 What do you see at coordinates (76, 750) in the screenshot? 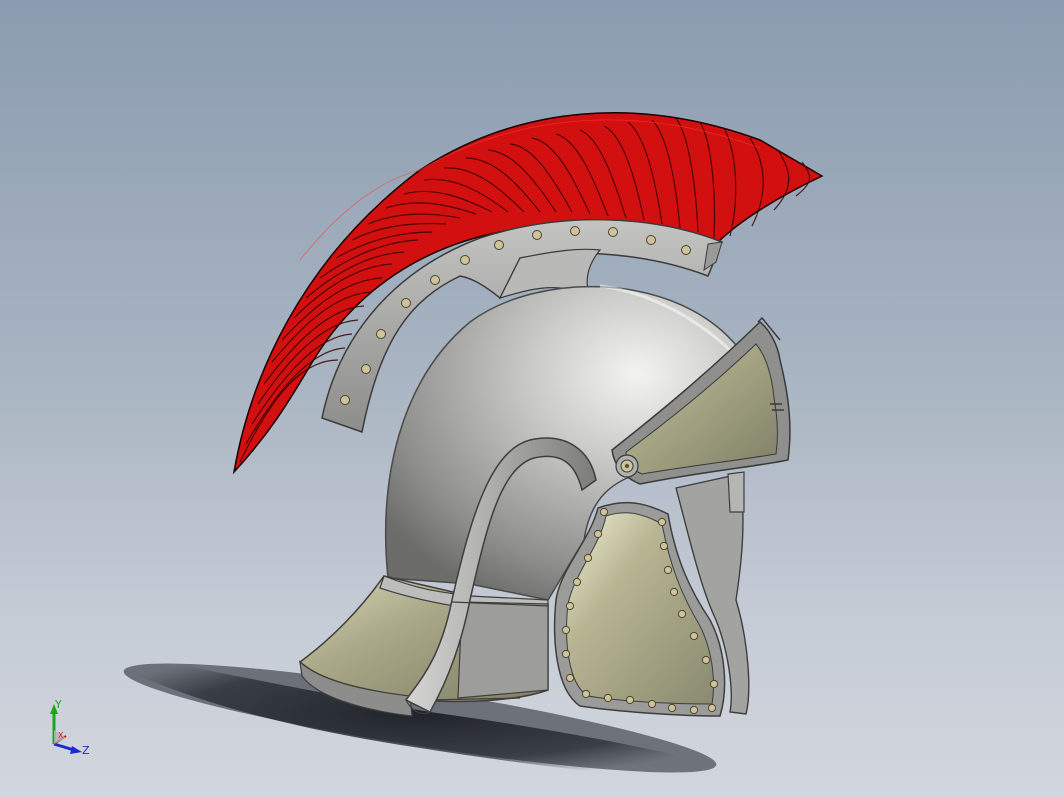
I see `z-axis-arrowhead` at bounding box center [76, 750].